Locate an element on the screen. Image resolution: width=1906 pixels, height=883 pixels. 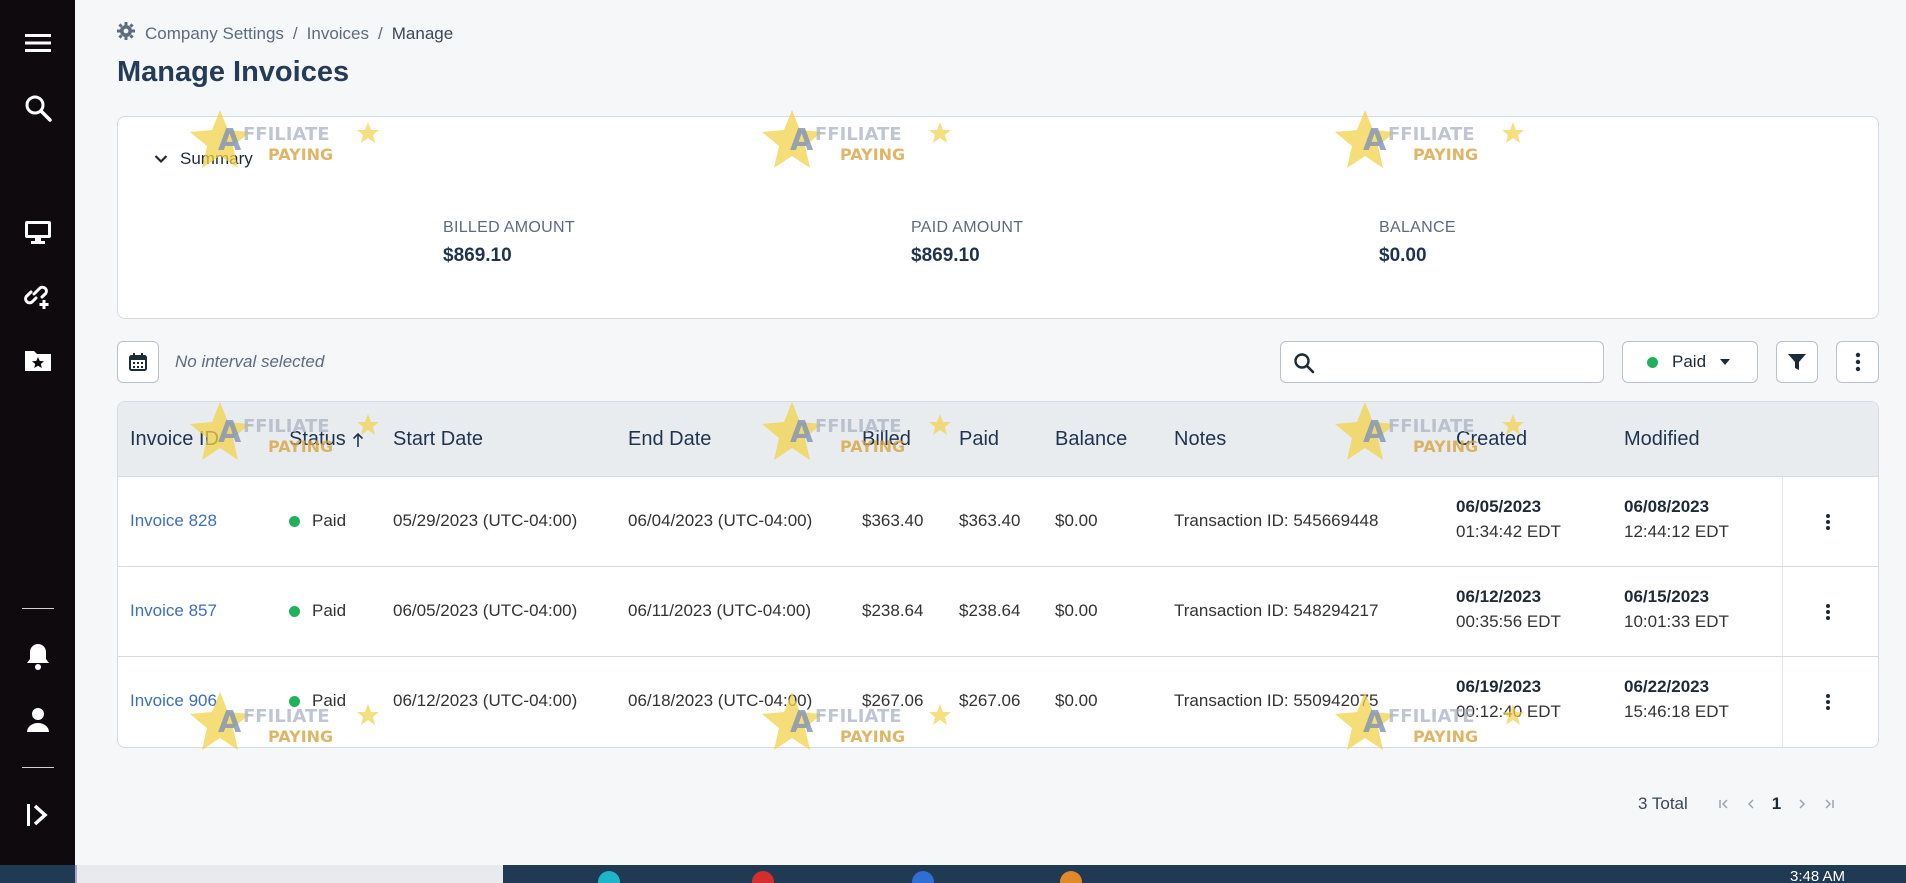
first-page-button is located at coordinates (1724, 804).